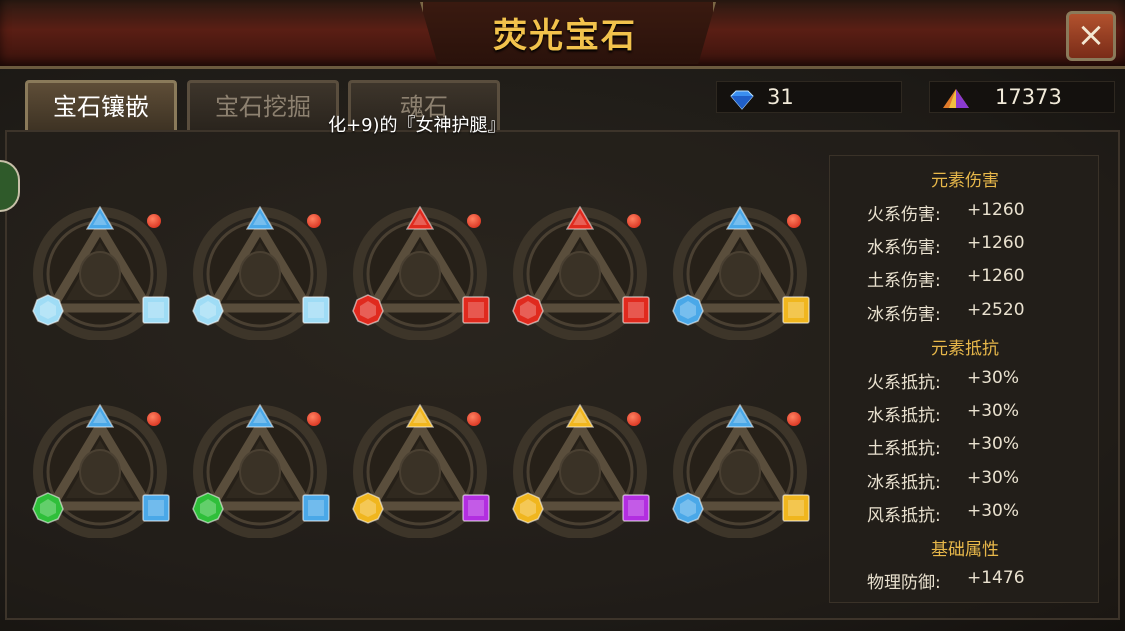 The image size is (1125, 631). I want to click on tab-gem-mining: 宝石挖掘, so click(263, 105).